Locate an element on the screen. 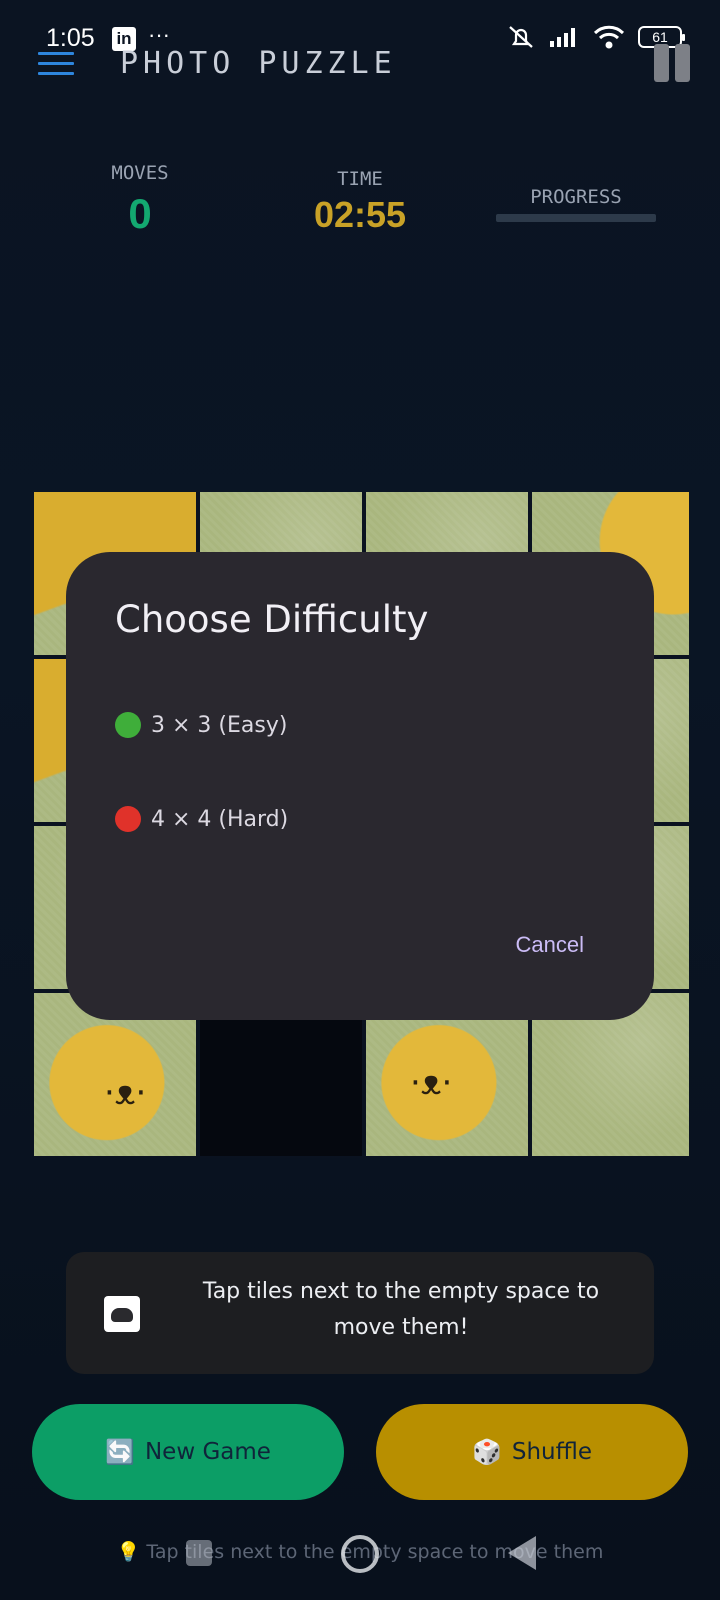 The image size is (720, 1600). dice-icon: 🎲 is located at coordinates (486, 1452).